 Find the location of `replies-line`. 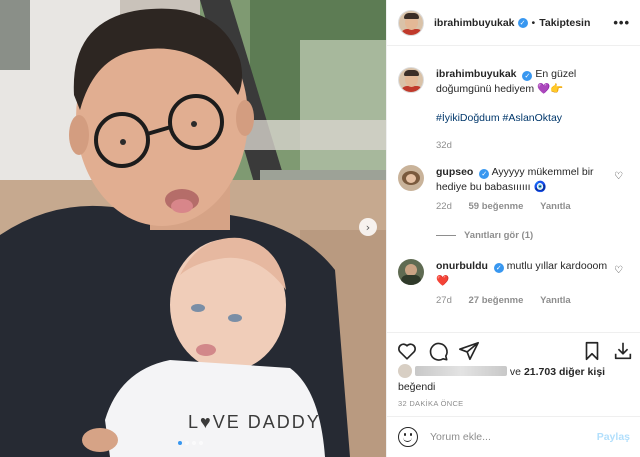

replies-line is located at coordinates (446, 235).